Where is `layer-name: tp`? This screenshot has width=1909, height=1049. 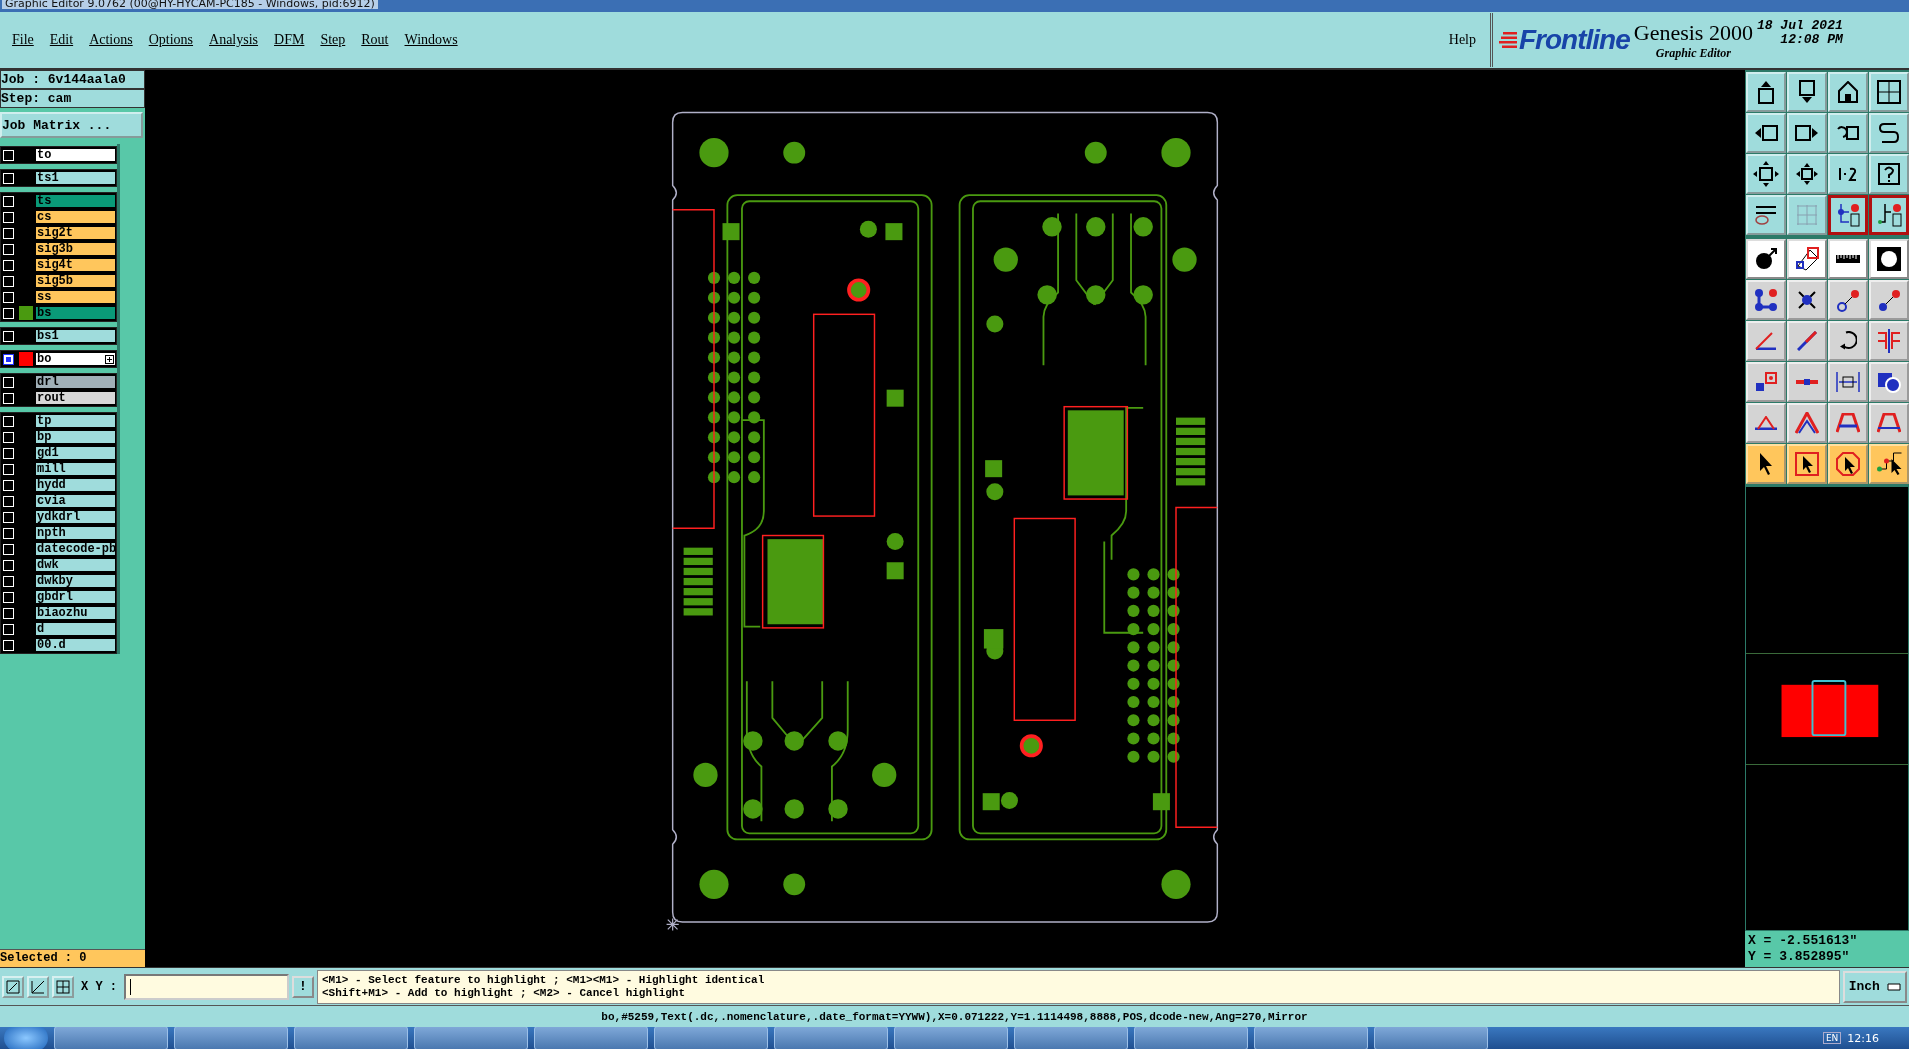
layer-name: tp is located at coordinates (75, 421).